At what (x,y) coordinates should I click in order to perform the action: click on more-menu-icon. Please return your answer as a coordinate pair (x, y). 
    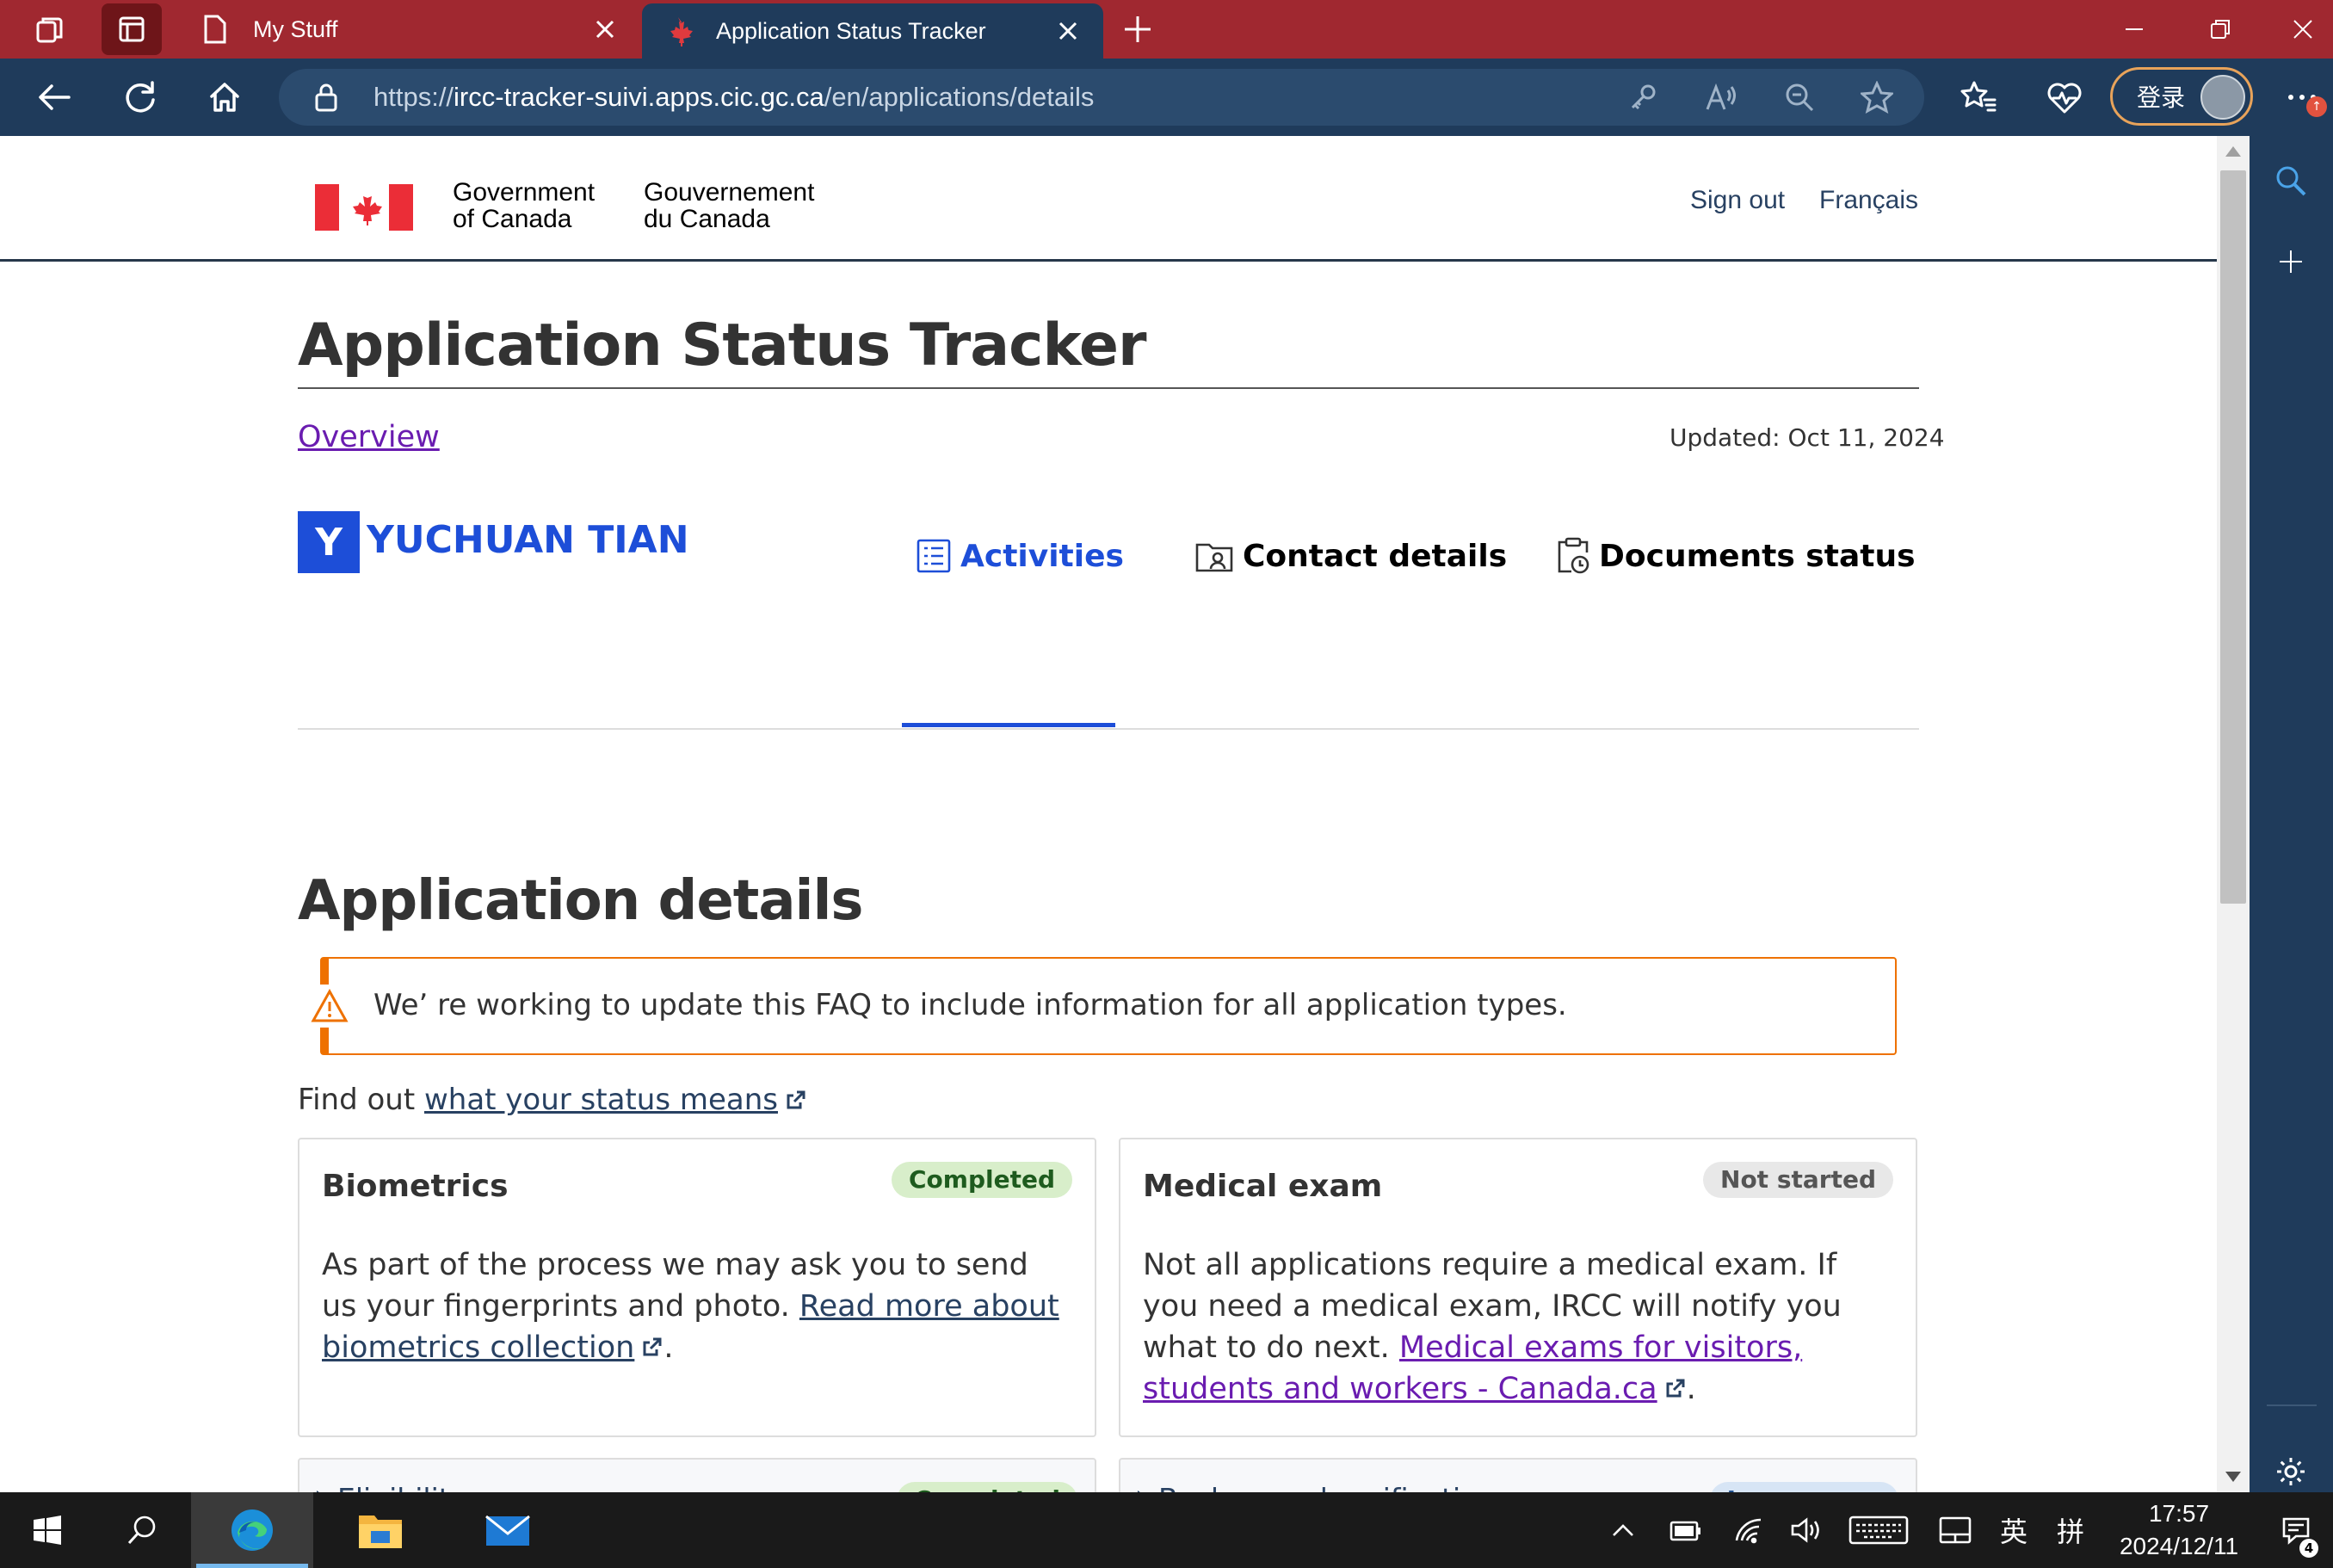
    Looking at the image, I should click on (2302, 97).